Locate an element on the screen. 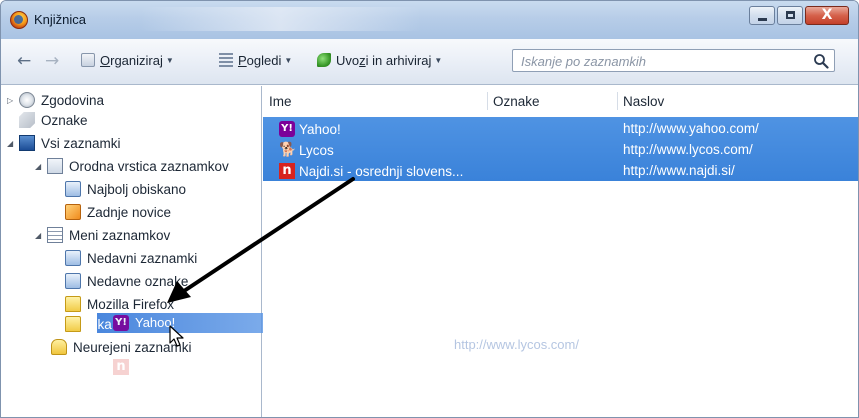 The height and width of the screenshot is (418, 859). back-button: ← is located at coordinates (24, 61).